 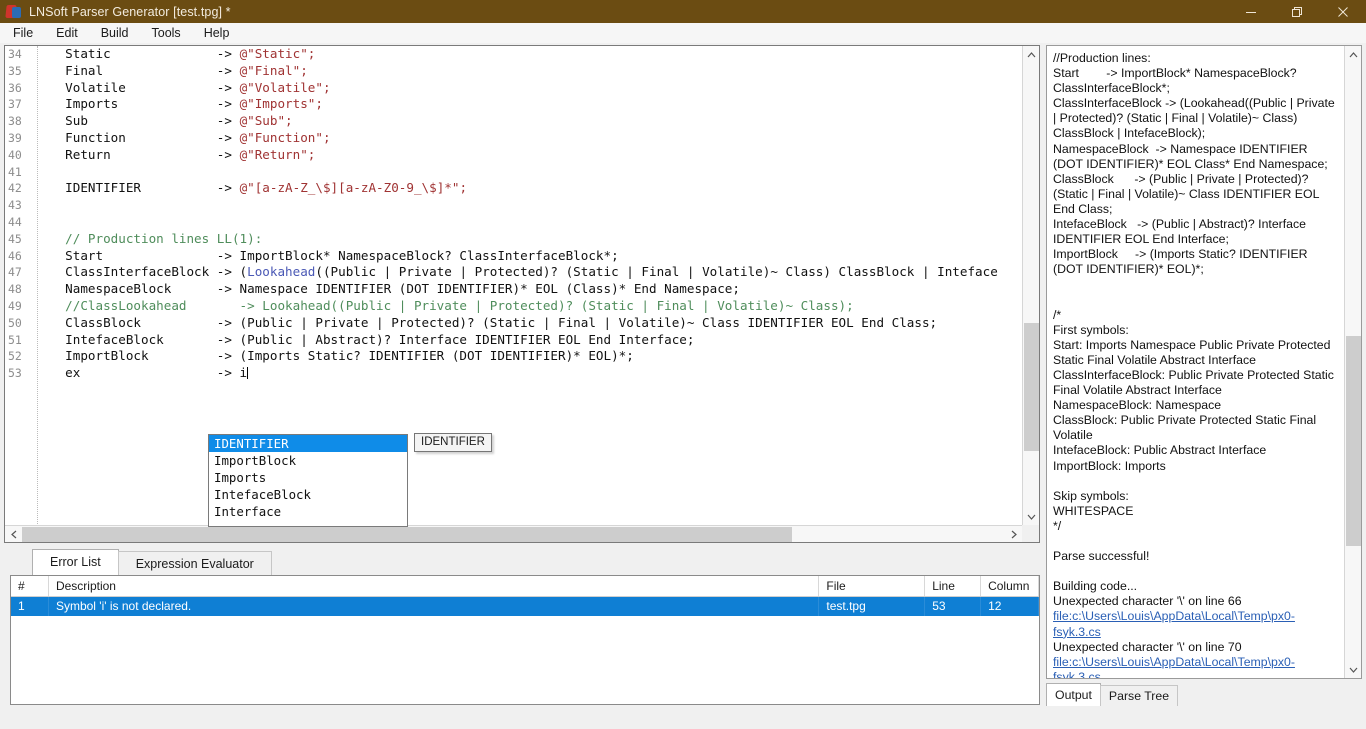 I want to click on scroll-down-icon, so click(x=1031, y=516).